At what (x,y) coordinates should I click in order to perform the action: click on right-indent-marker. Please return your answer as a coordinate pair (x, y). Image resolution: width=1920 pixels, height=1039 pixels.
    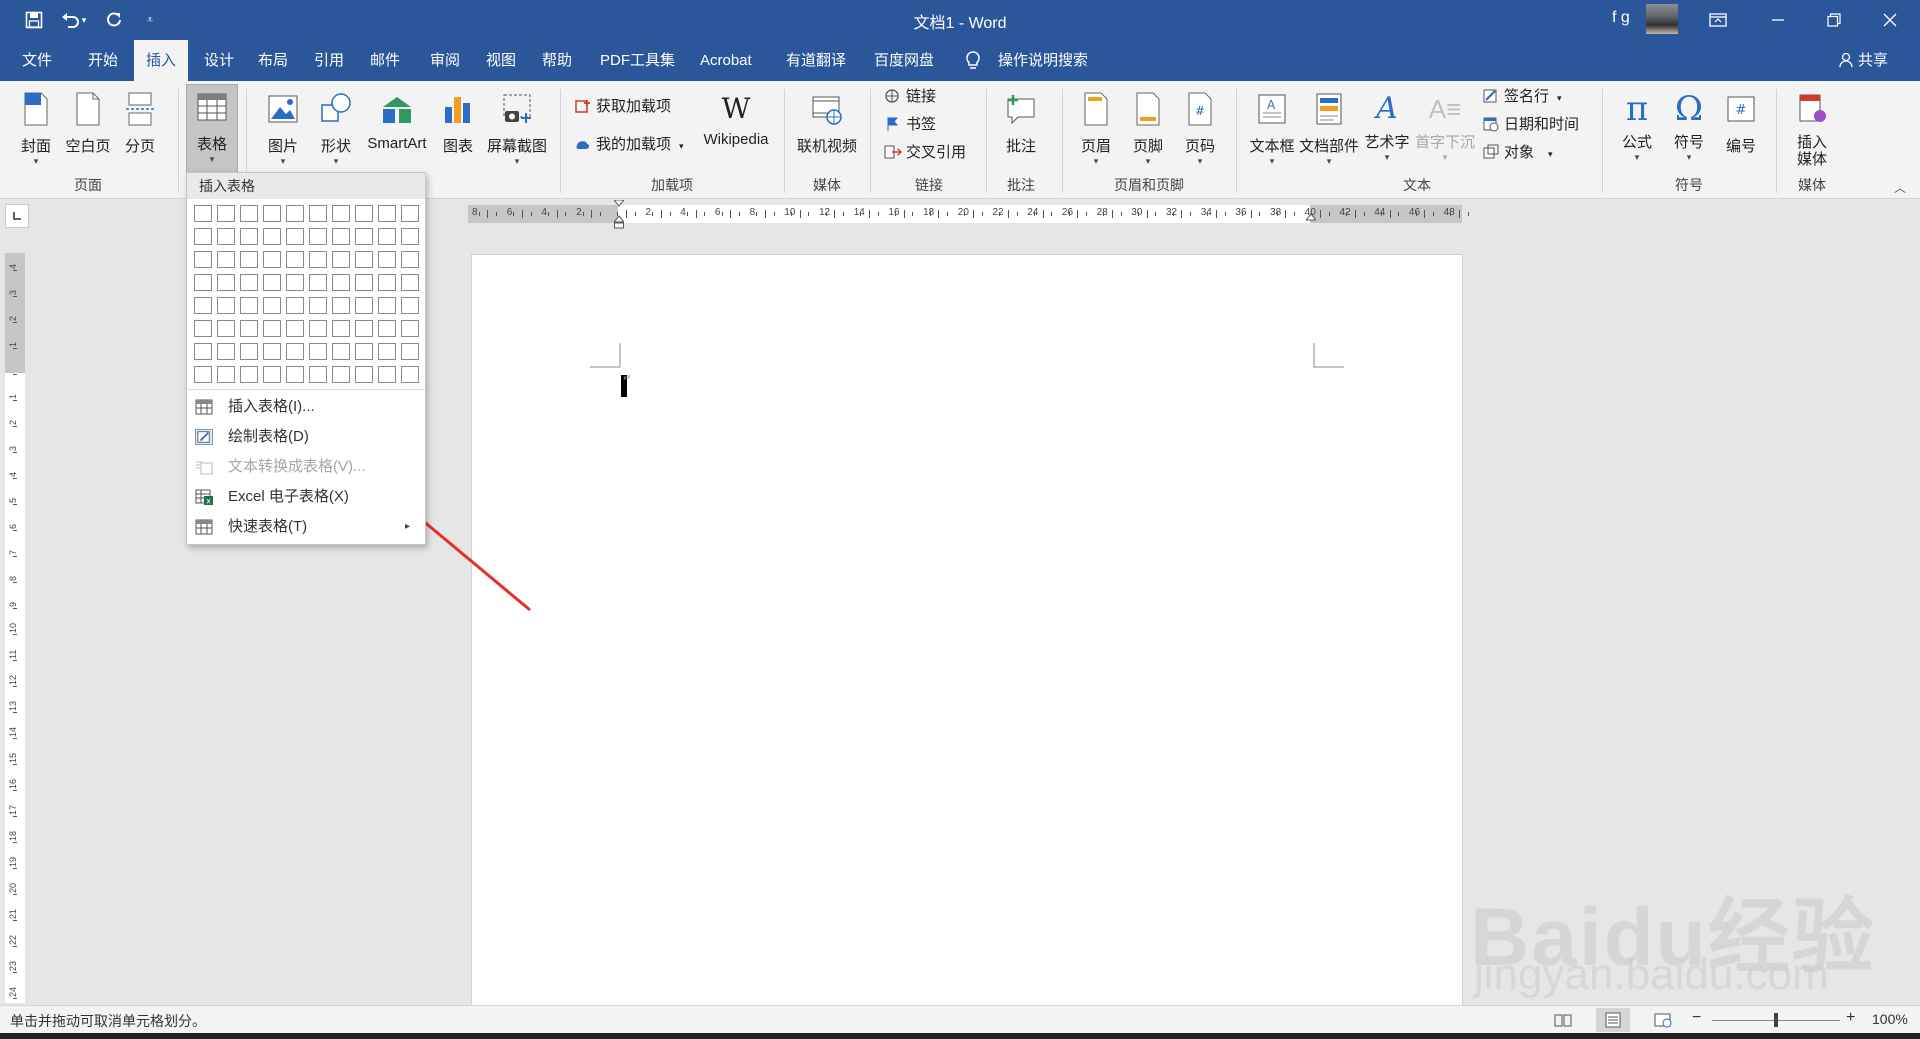
    Looking at the image, I should click on (1311, 219).